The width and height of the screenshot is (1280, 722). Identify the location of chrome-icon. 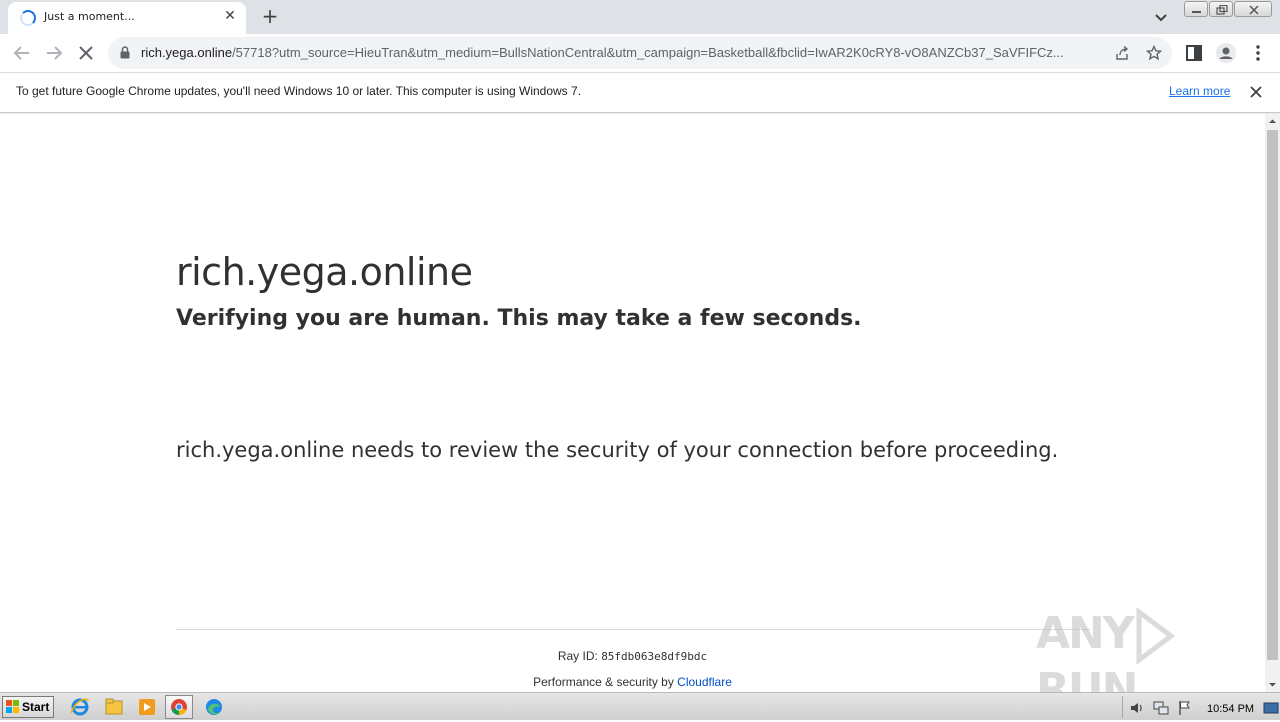
(179, 707).